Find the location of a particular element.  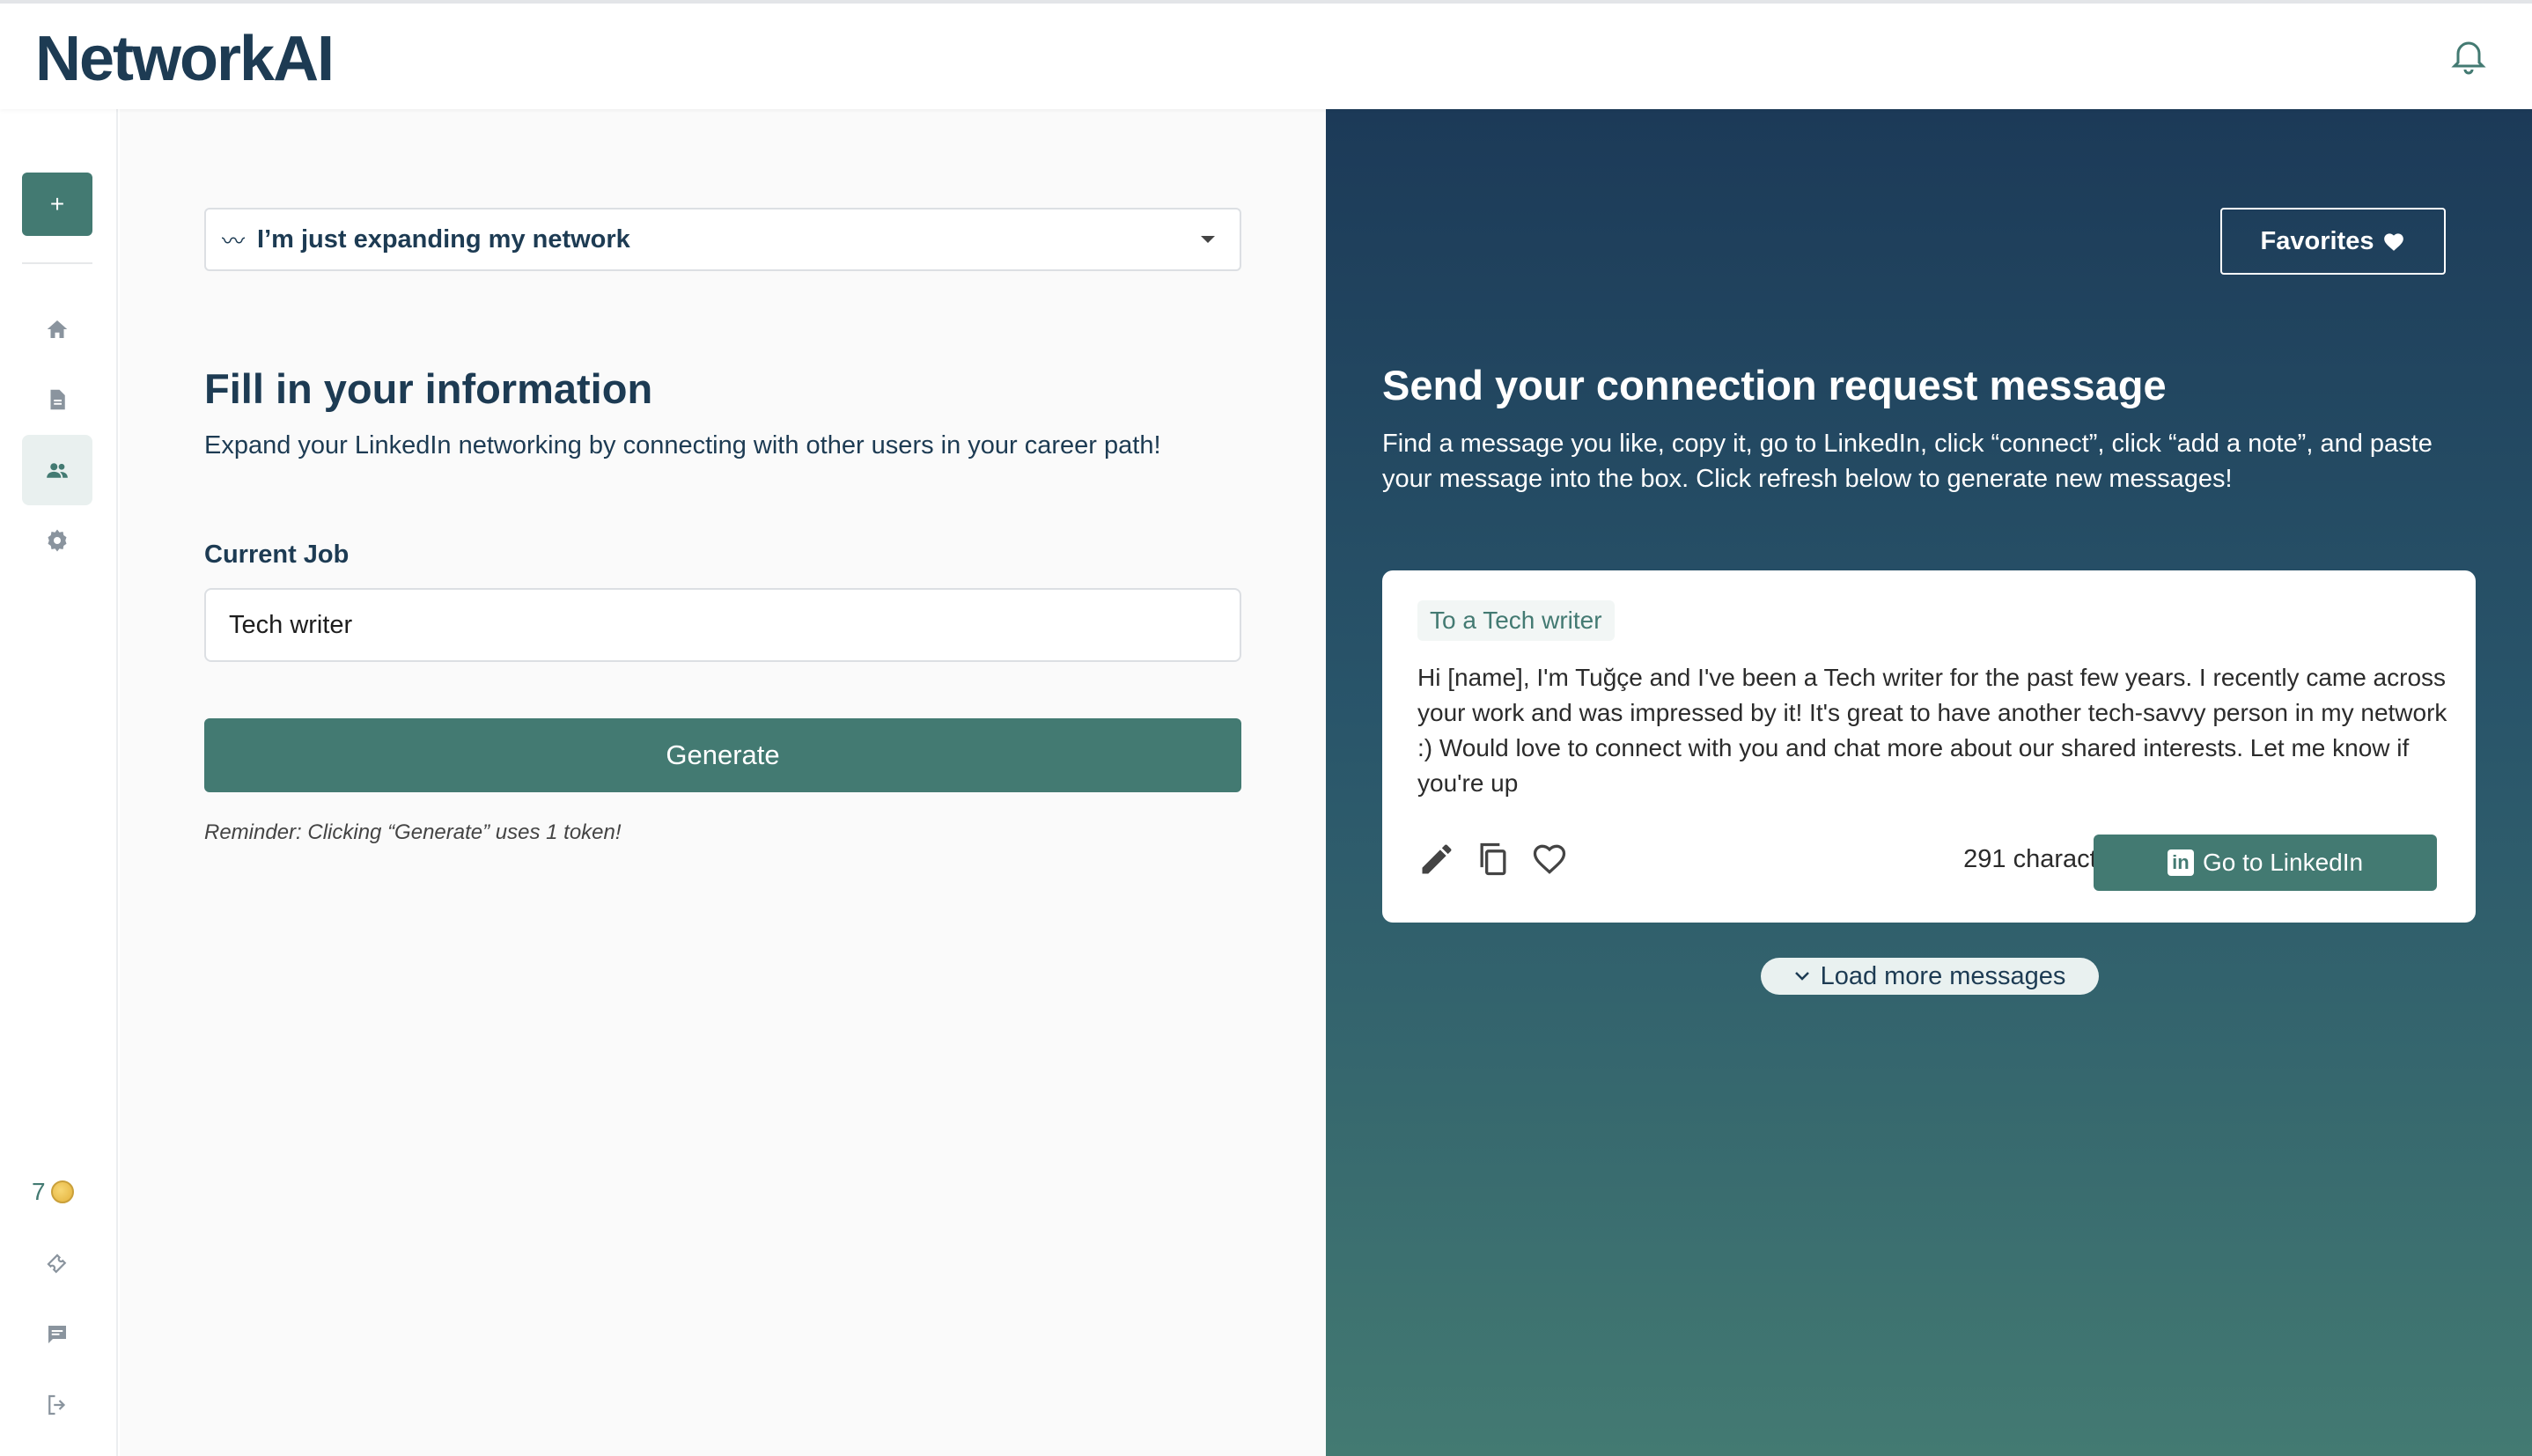

load-more-button: Load more messages is located at coordinates (1930, 977).